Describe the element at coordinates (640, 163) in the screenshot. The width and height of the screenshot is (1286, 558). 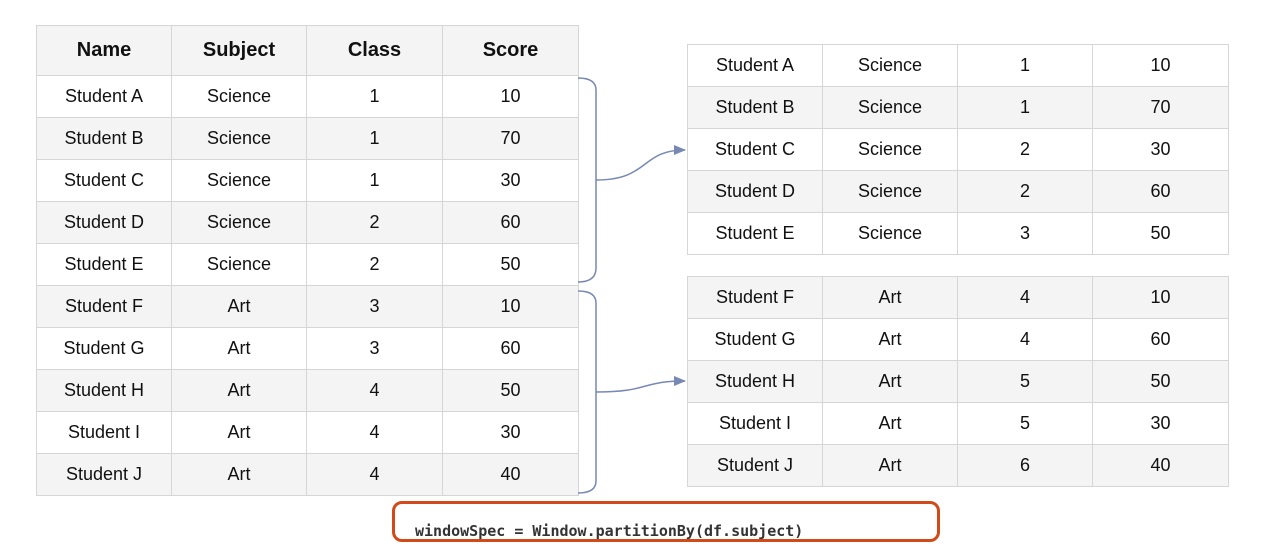
I see `science-arrow` at that location.